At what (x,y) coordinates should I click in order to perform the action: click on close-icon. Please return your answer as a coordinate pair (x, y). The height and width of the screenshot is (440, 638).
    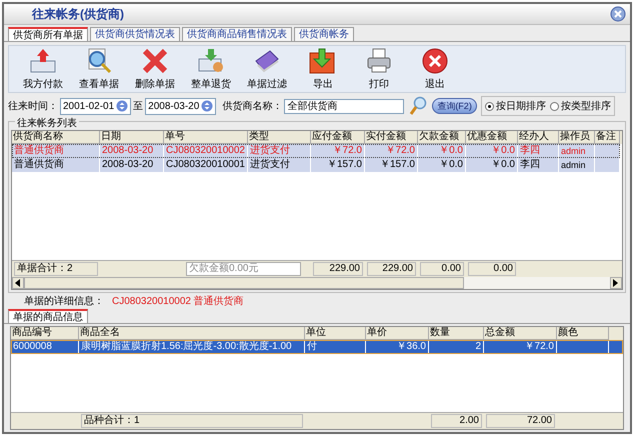
    Looking at the image, I should click on (618, 14).